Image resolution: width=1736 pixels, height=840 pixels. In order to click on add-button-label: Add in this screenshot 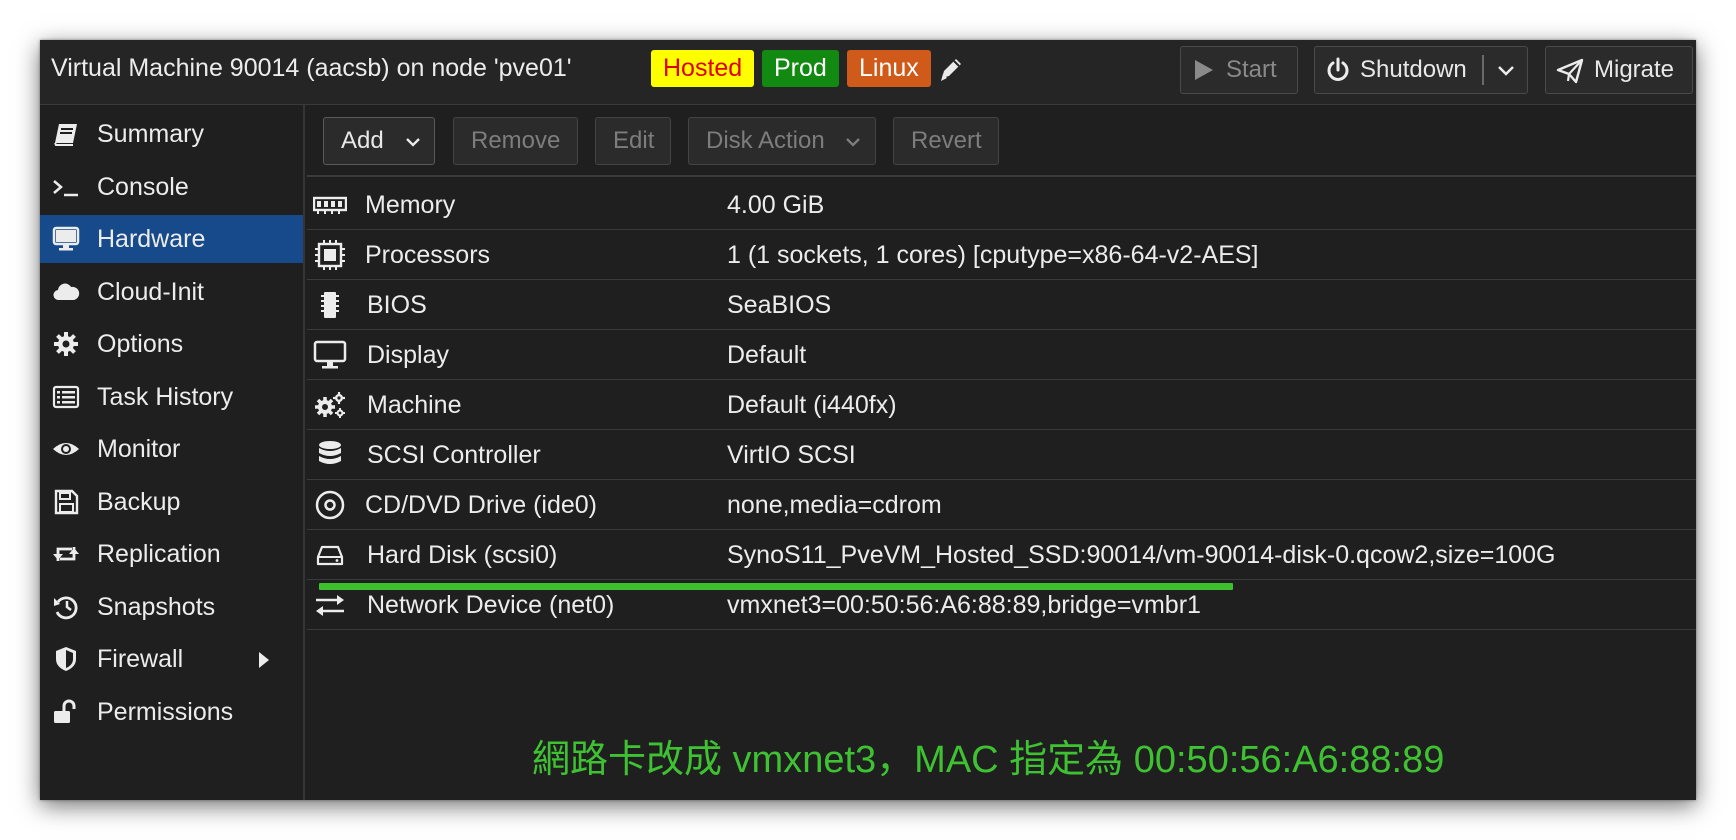, I will do `click(362, 140)`.